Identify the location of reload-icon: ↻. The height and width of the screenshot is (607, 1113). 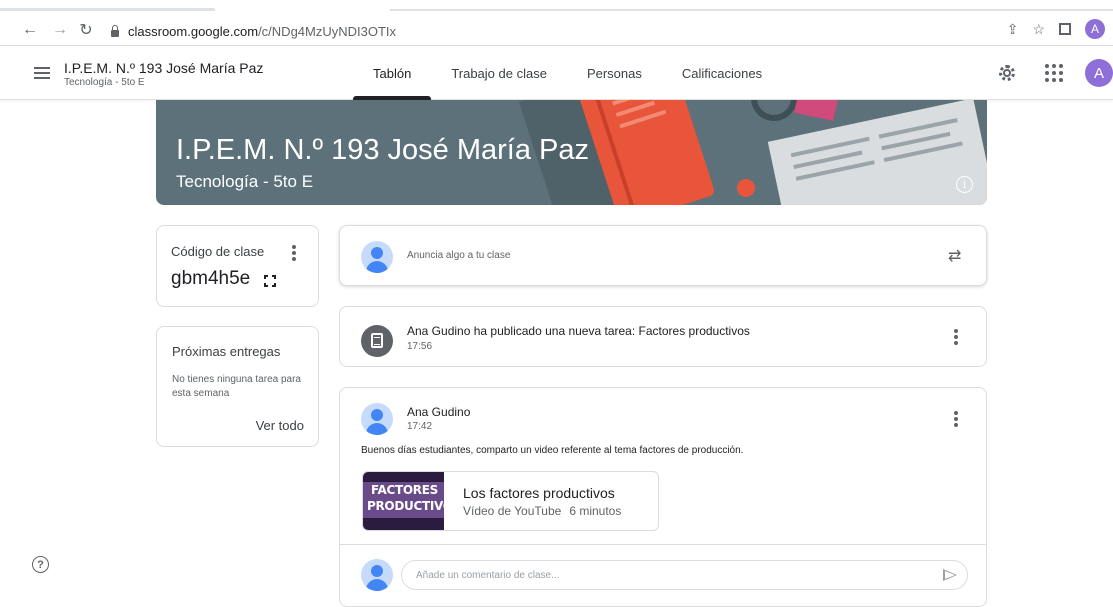
(86, 30).